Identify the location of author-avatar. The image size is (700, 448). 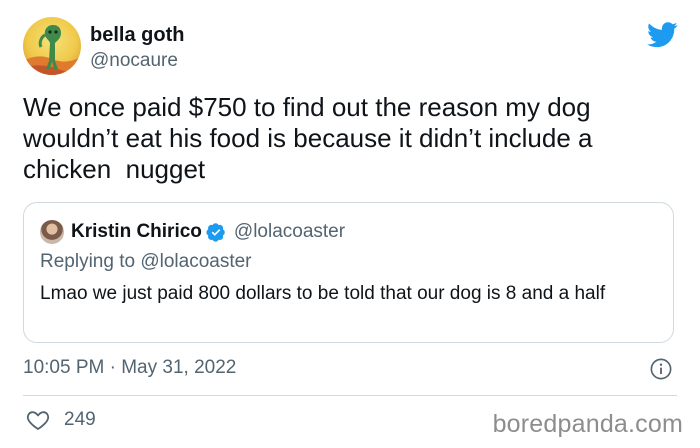
(52, 46).